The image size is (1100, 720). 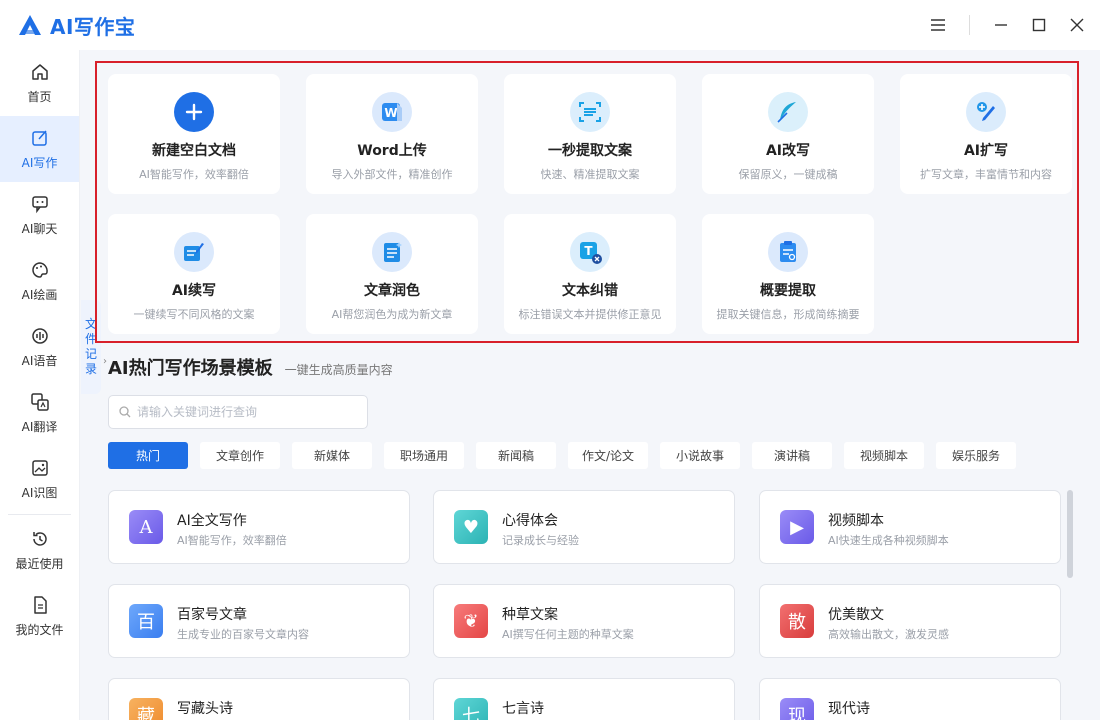 What do you see at coordinates (39, 426) in the screenshot?
I see `sidebar-item-label: AI翻译` at bounding box center [39, 426].